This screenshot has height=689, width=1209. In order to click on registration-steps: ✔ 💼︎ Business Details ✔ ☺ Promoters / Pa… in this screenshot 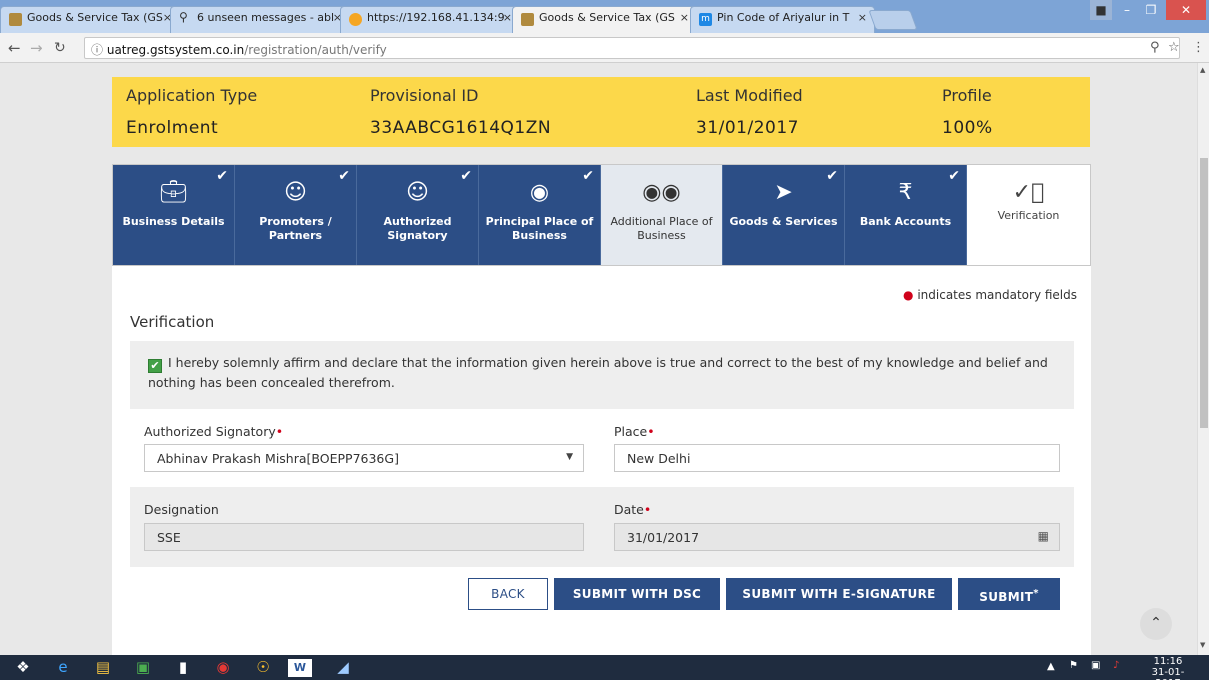, I will do `click(601, 215)`.